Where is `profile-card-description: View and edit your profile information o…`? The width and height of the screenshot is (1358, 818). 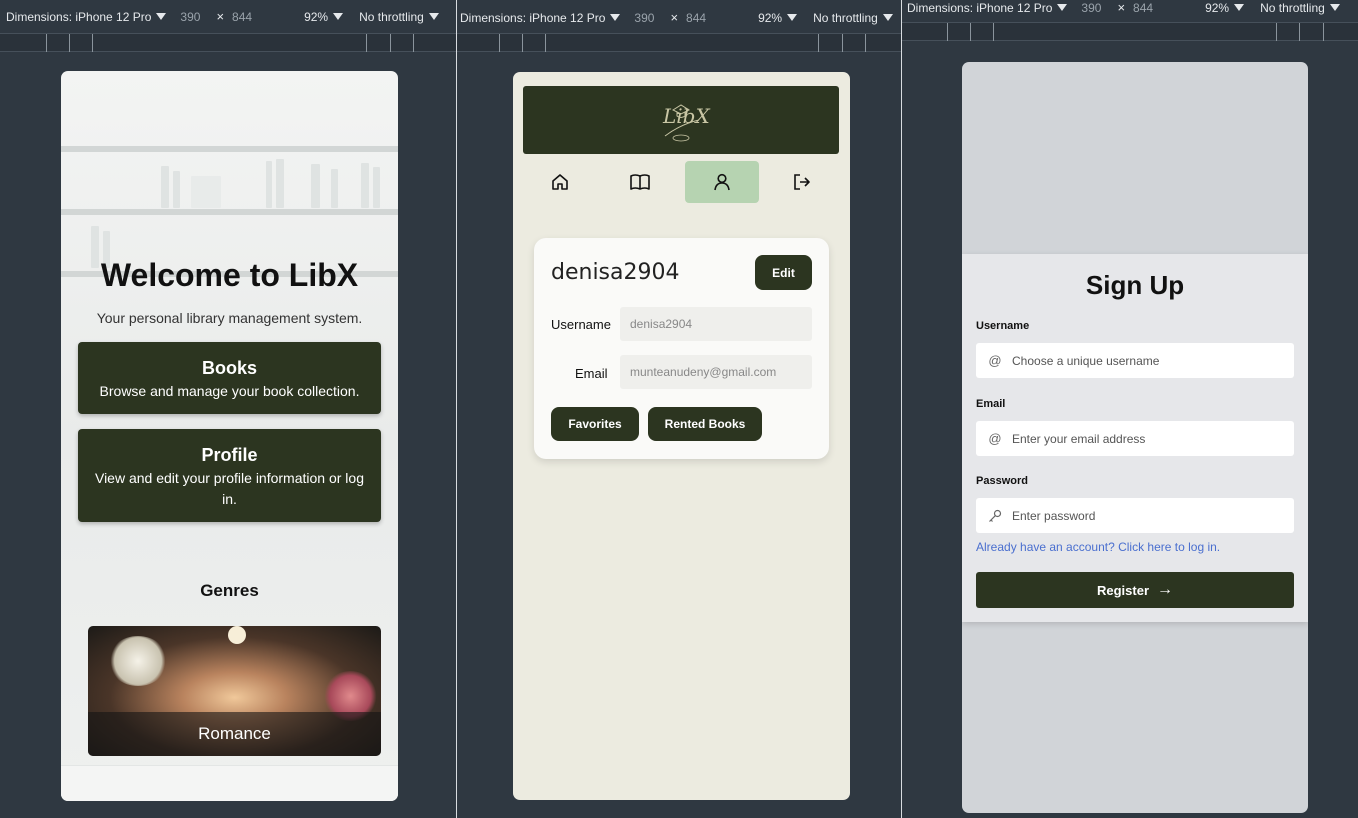
profile-card-description: View and edit your profile information o… is located at coordinates (229, 488).